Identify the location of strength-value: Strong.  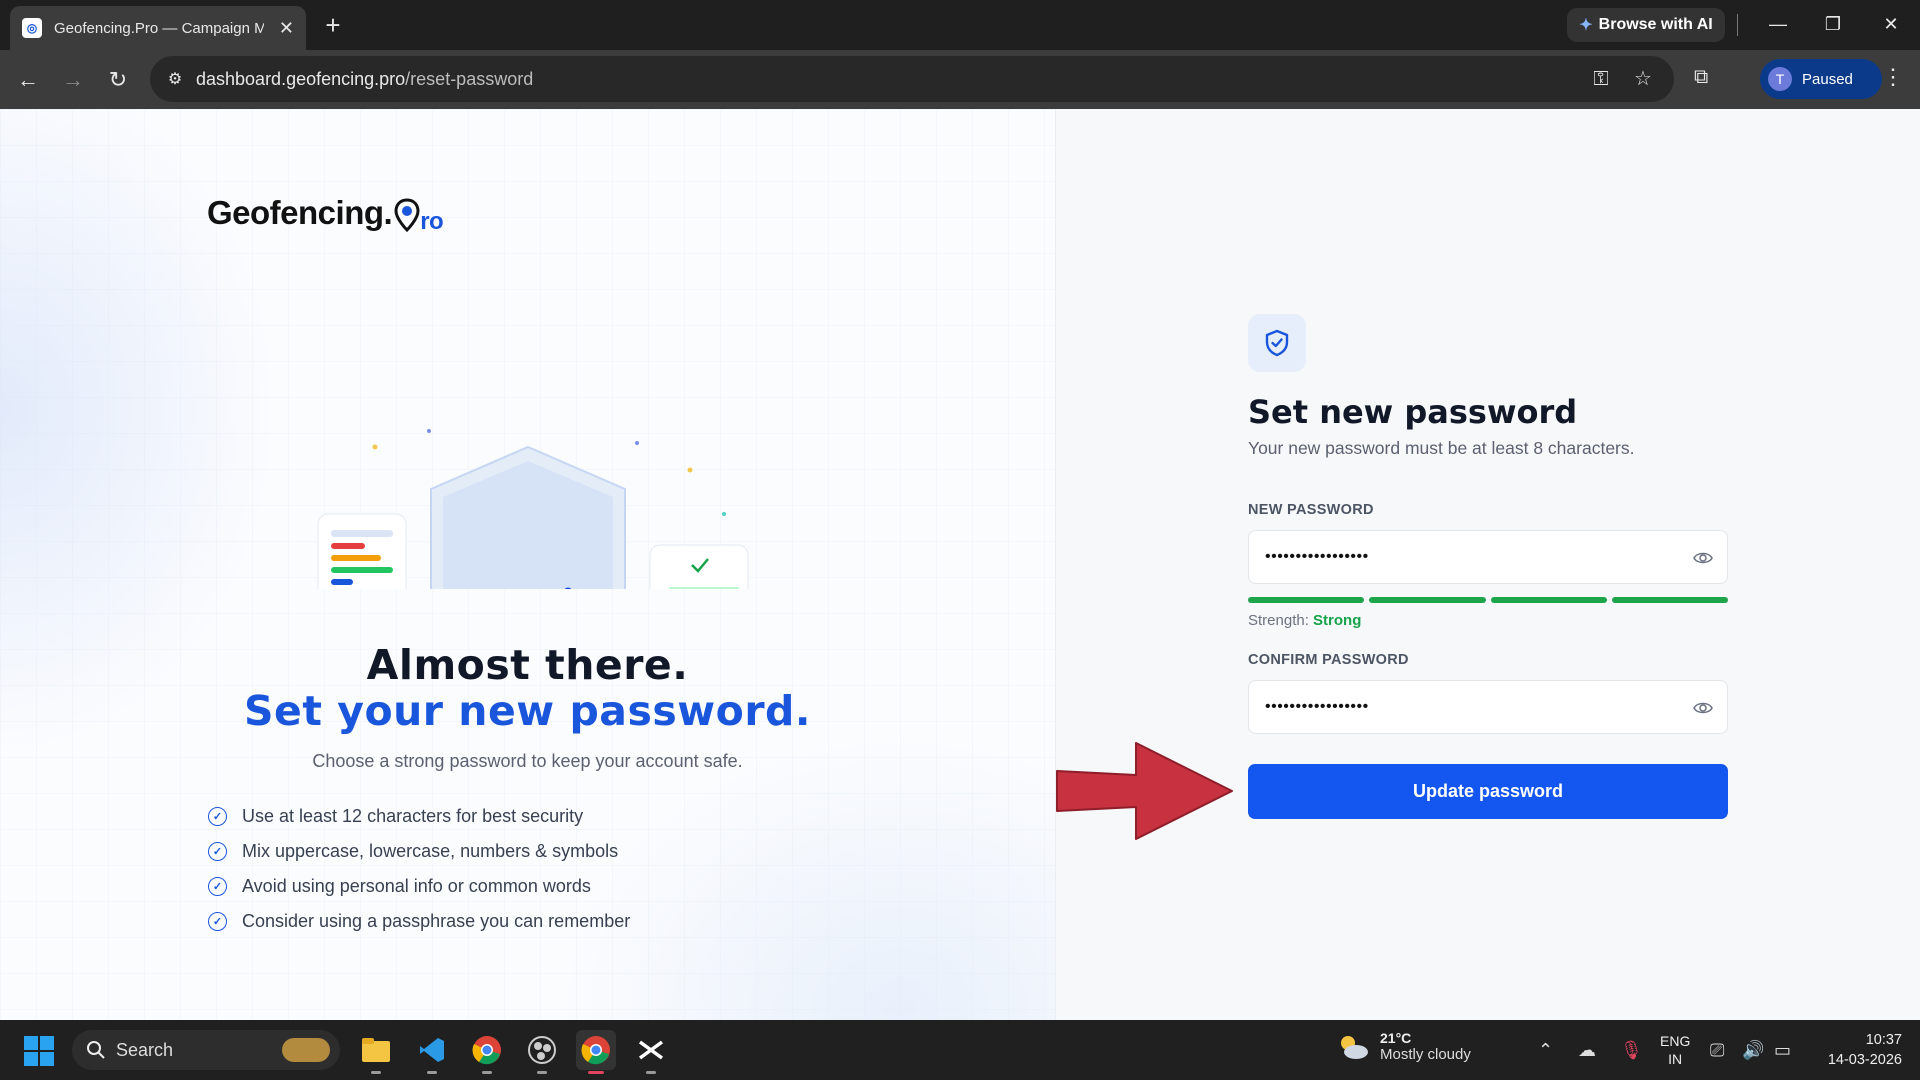
(1337, 620).